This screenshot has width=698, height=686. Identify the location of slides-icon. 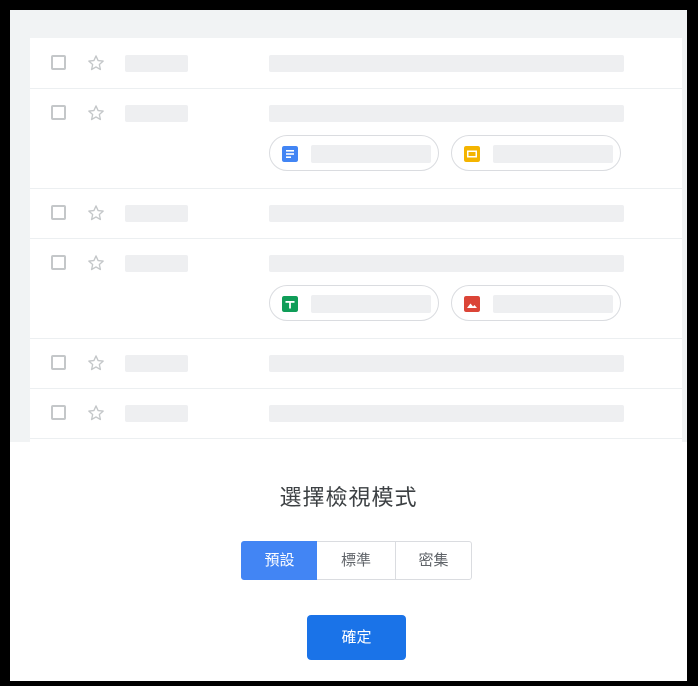
(472, 154).